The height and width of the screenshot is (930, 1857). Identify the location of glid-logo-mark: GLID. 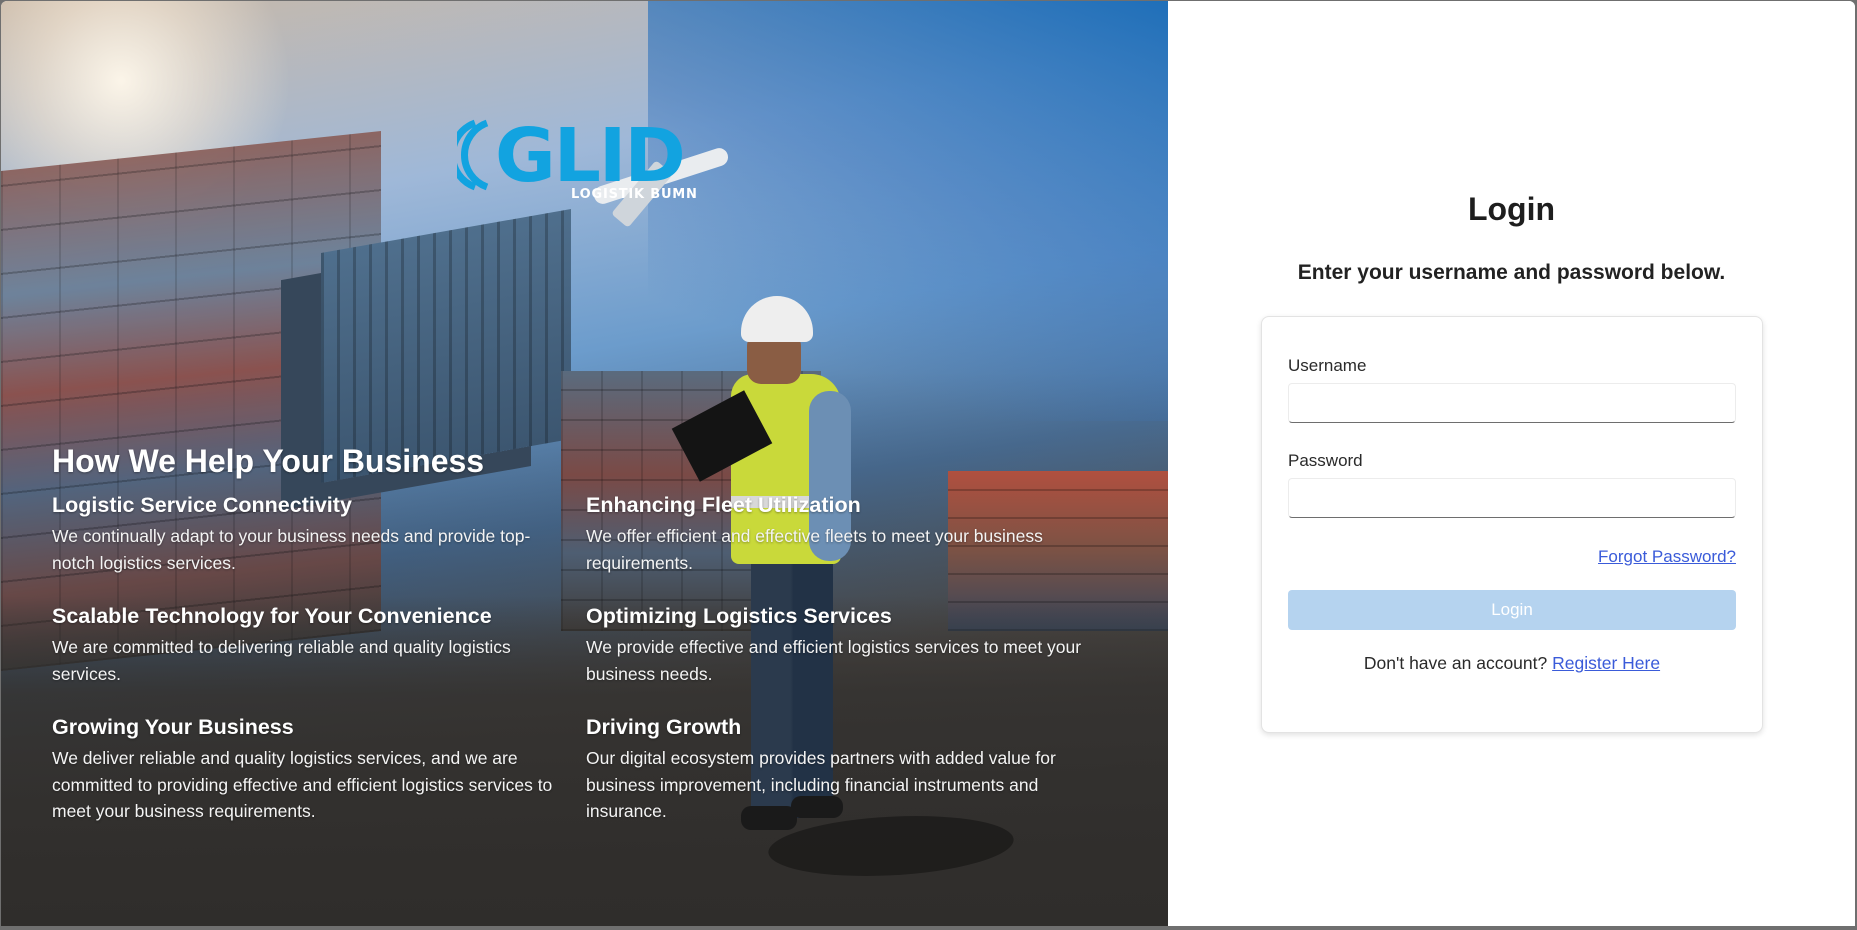
(571, 155).